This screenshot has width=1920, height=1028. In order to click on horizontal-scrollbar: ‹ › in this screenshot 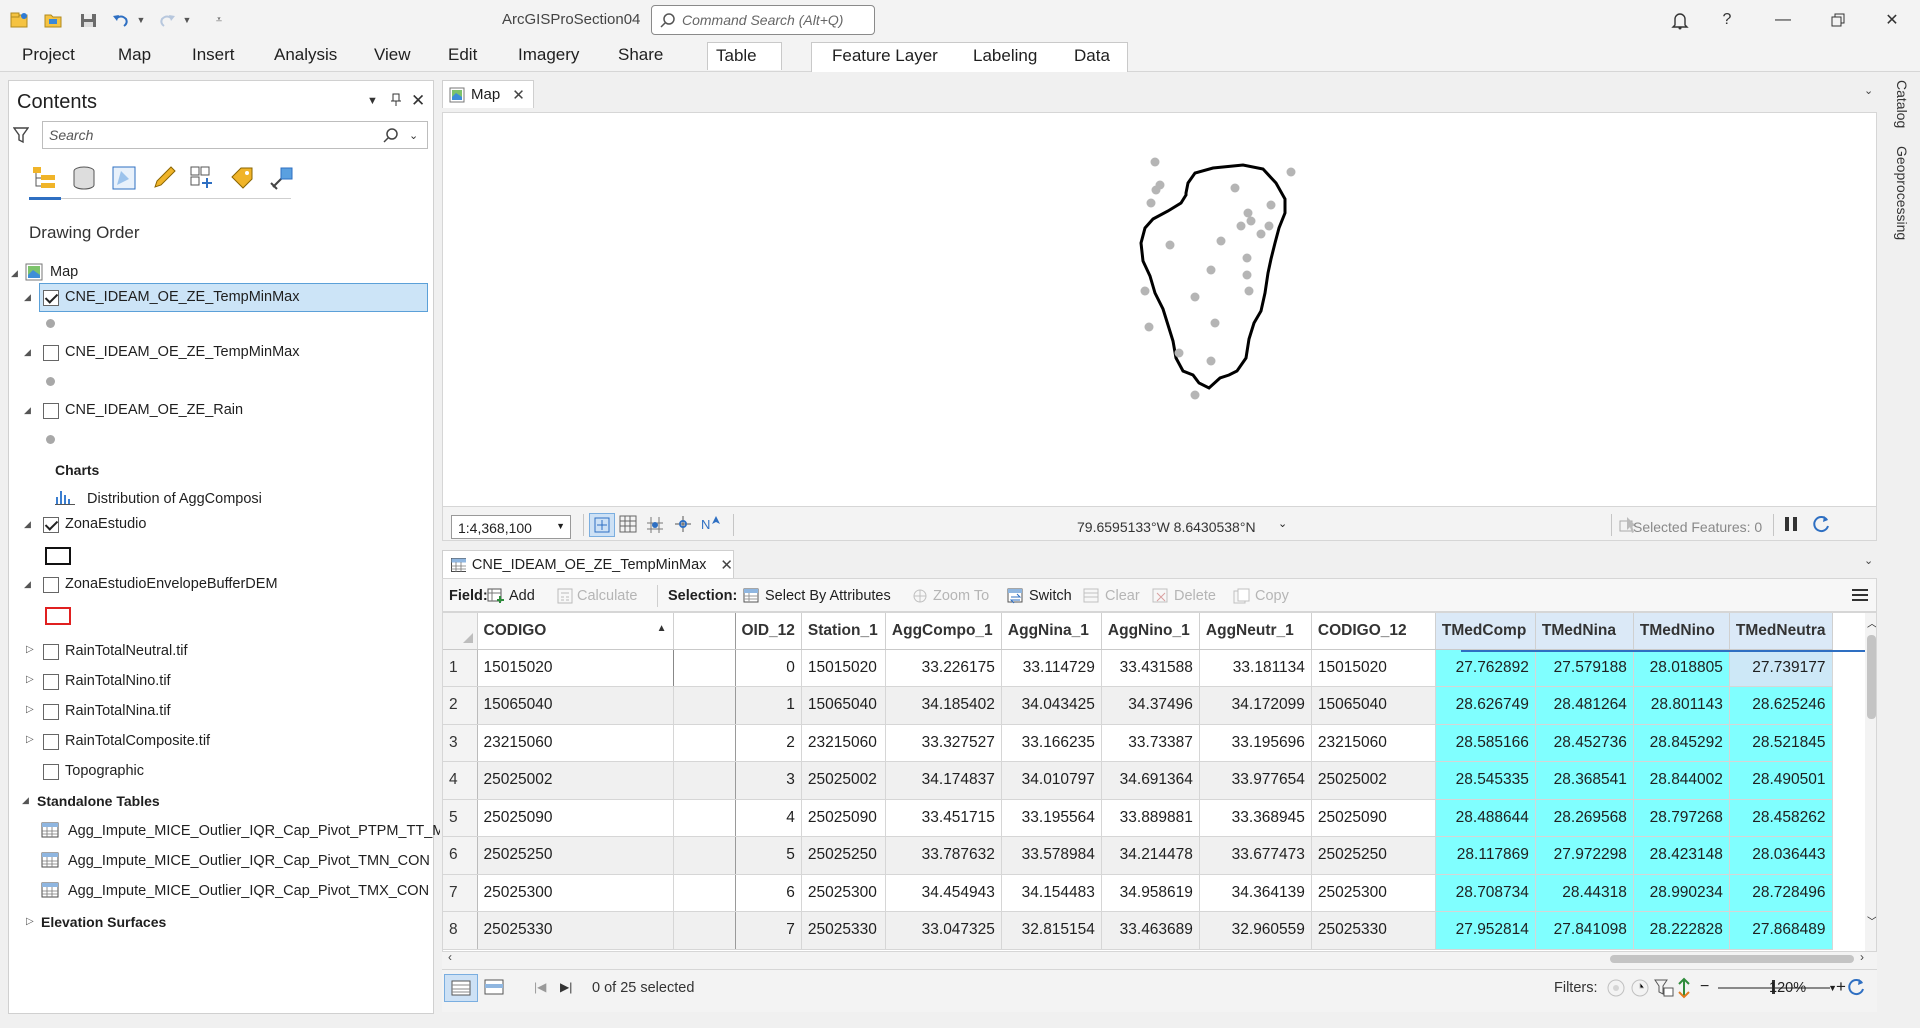, I will do `click(1159, 958)`.